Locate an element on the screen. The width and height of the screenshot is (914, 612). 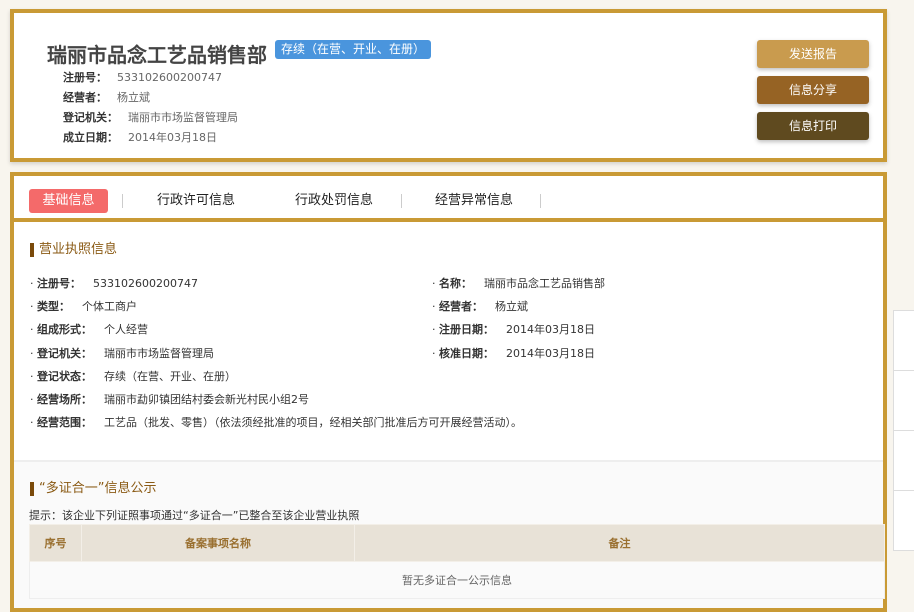
print-button: 信息打印 is located at coordinates (813, 126).